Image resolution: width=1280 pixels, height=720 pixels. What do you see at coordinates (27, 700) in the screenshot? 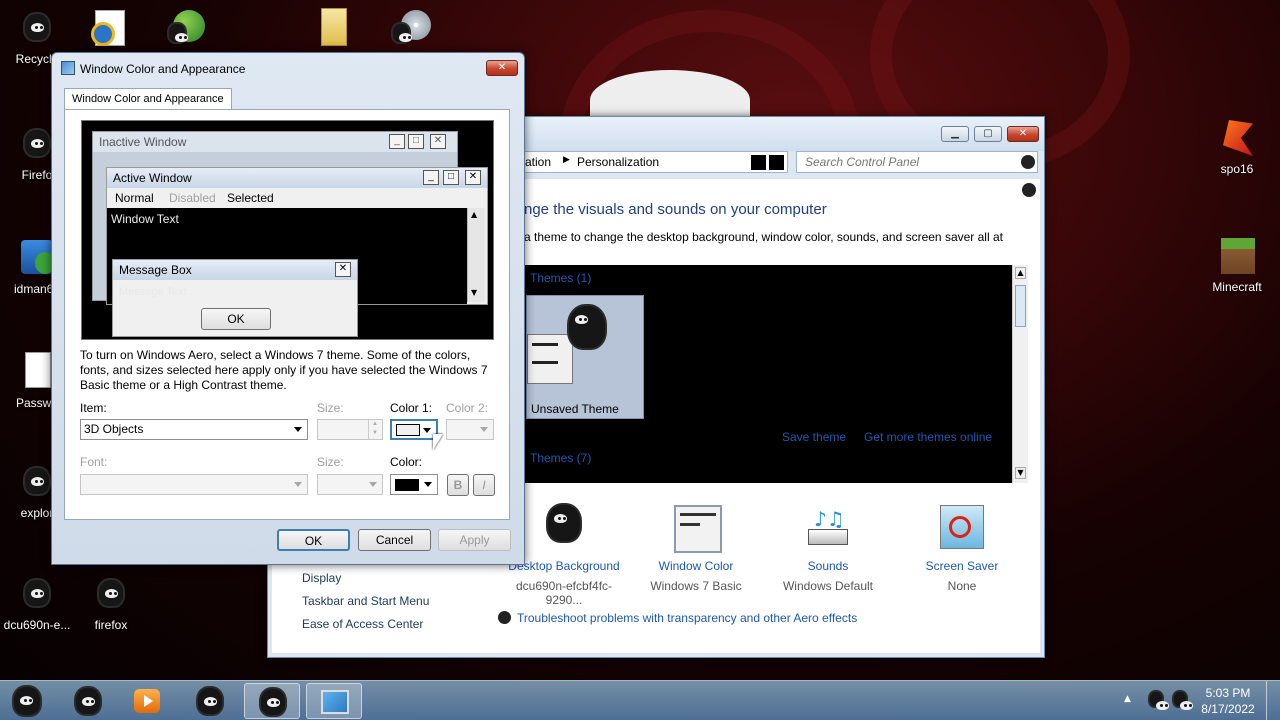
I see `start-button` at bounding box center [27, 700].